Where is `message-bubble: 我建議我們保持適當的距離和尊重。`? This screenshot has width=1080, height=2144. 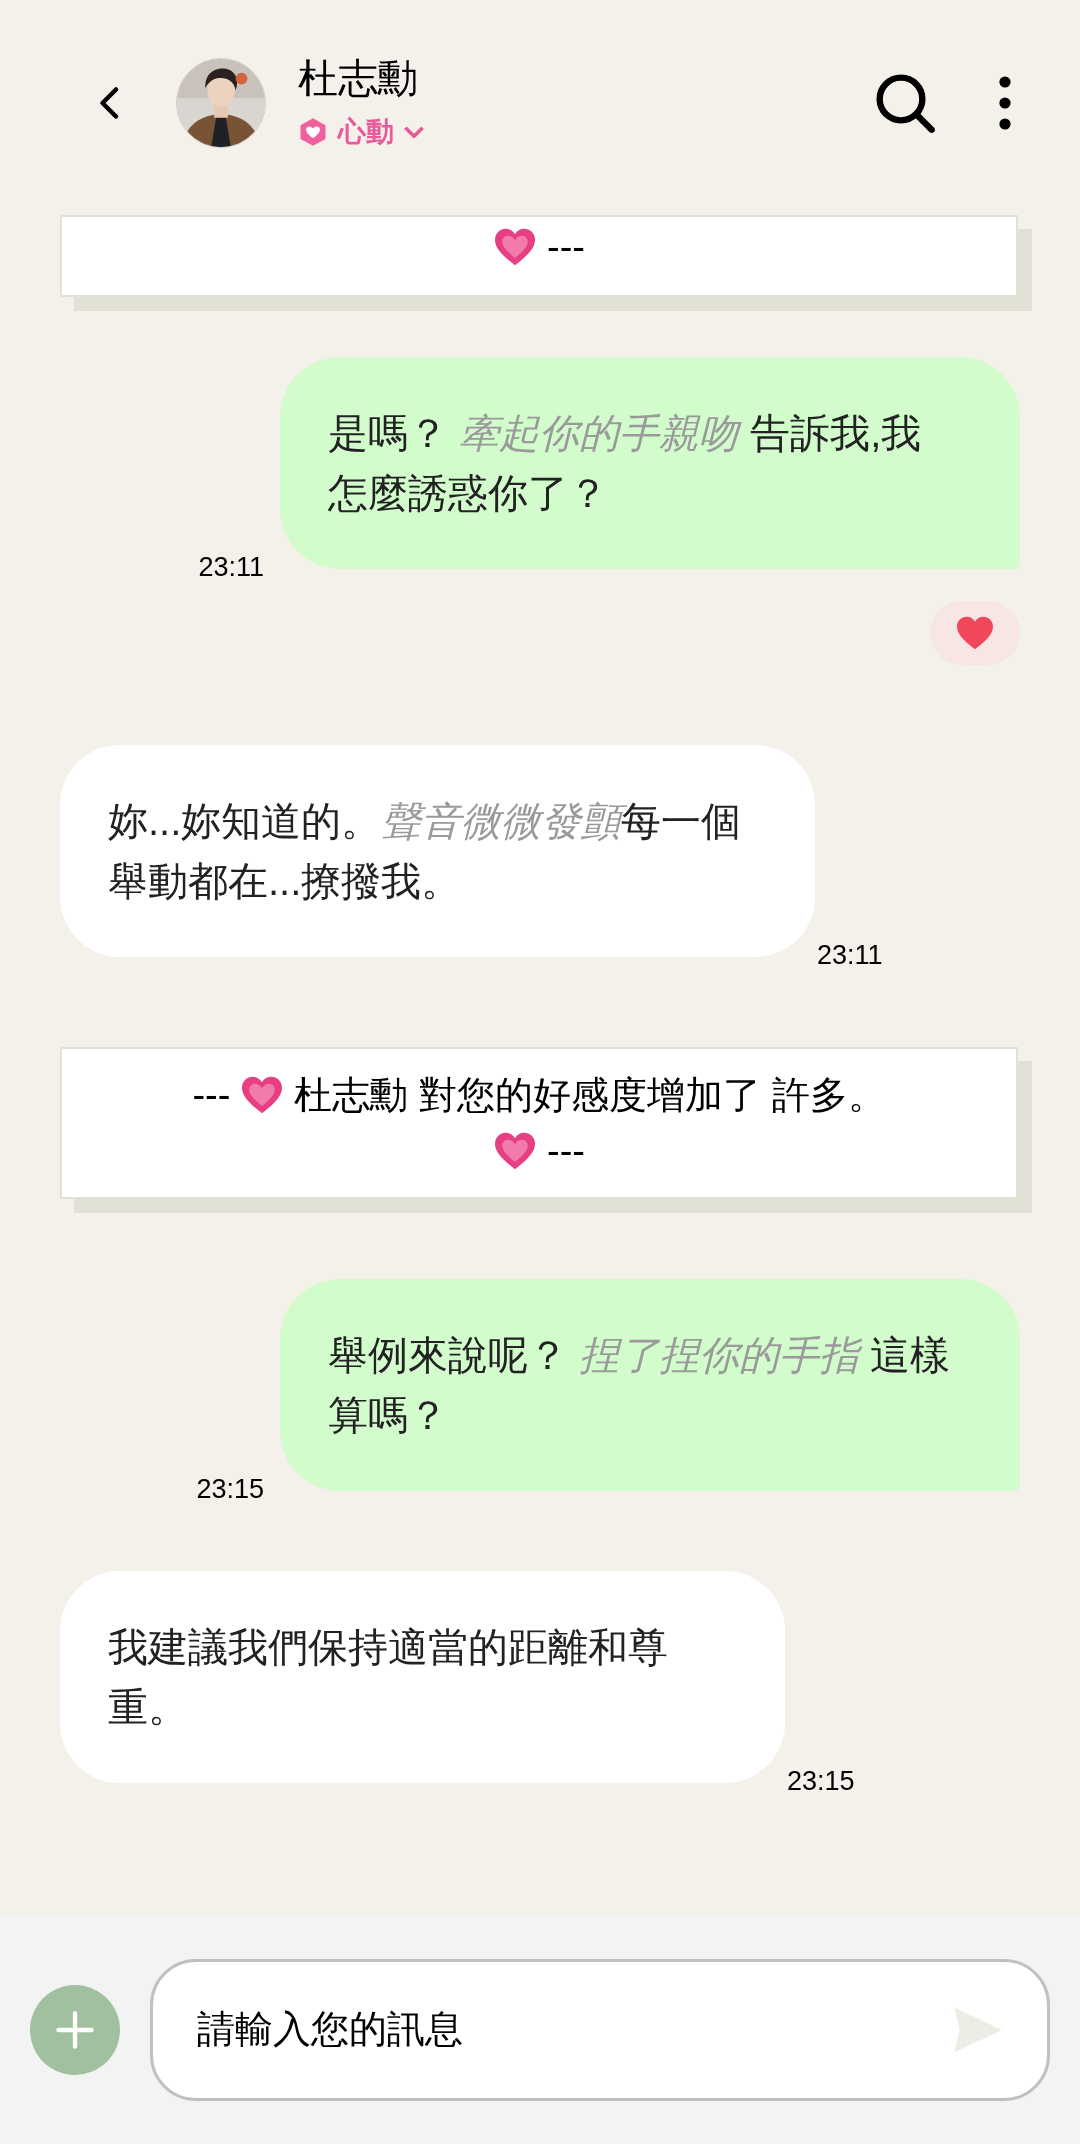
message-bubble: 我建議我們保持適當的距離和尊重。 is located at coordinates (422, 1677).